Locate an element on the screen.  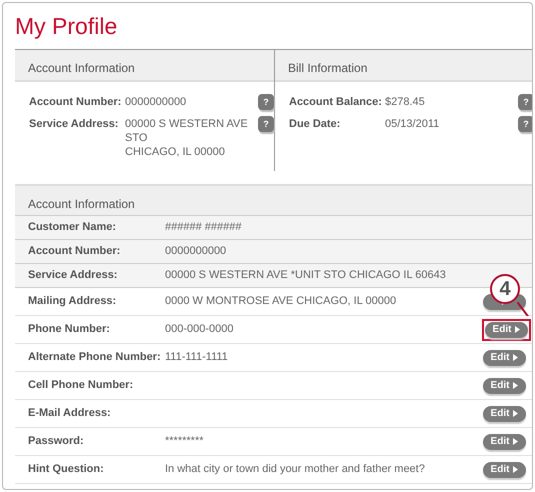
field-value: In what city or town did your mother and father meet? is located at coordinates (295, 470).